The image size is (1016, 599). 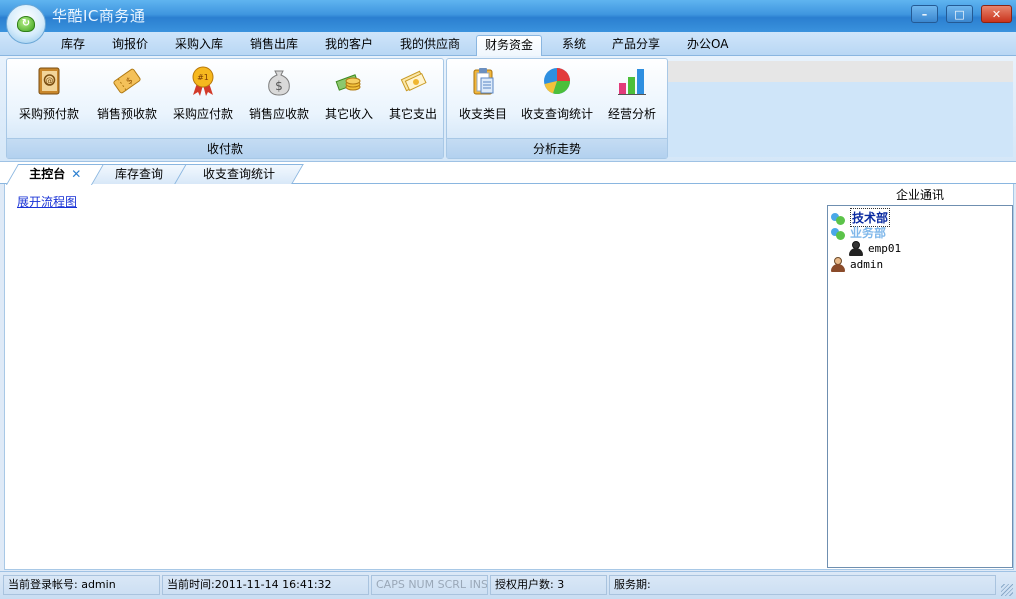 I want to click on other-income-label: 其它收入, so click(x=348, y=114).